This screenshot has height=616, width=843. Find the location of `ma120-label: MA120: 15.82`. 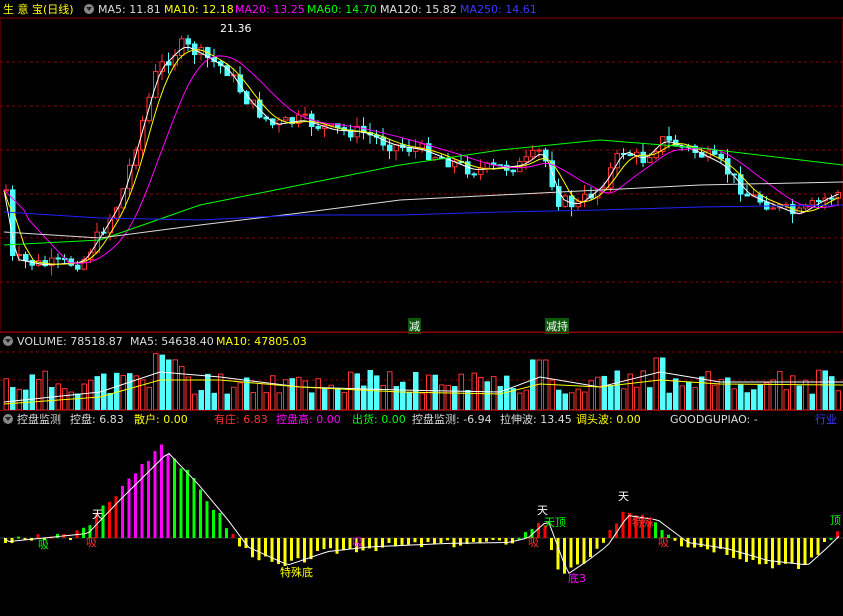

ma120-label: MA120: 15.82 is located at coordinates (418, 9).